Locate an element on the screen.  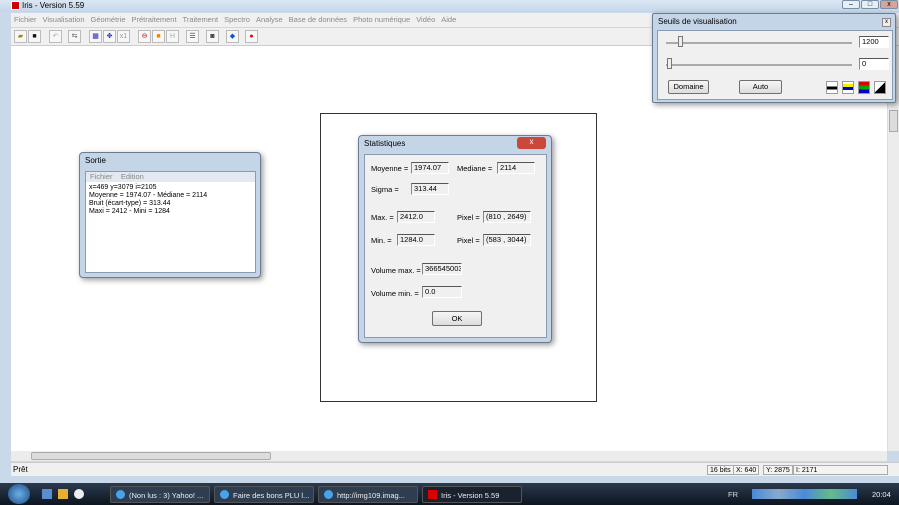
menu-fichier: Fichier is located at coordinates (25, 18).